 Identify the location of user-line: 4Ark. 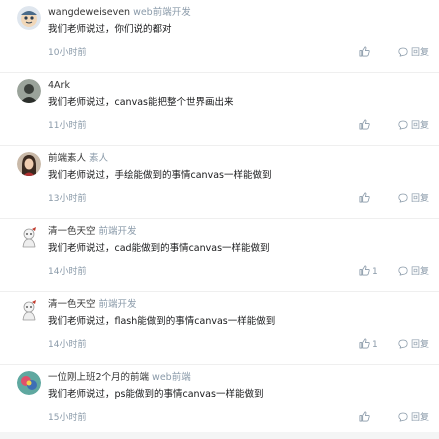
(60, 86).